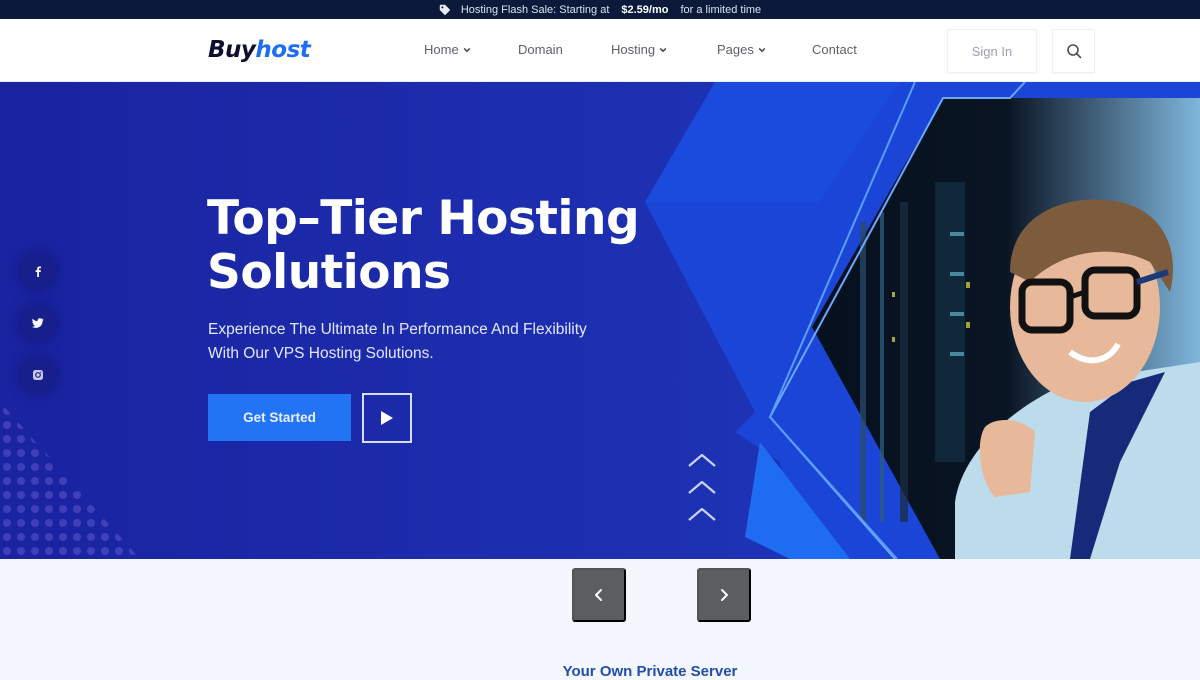 Image resolution: width=1200 pixels, height=680 pixels. I want to click on promo-text-after: for a limited time, so click(721, 9).